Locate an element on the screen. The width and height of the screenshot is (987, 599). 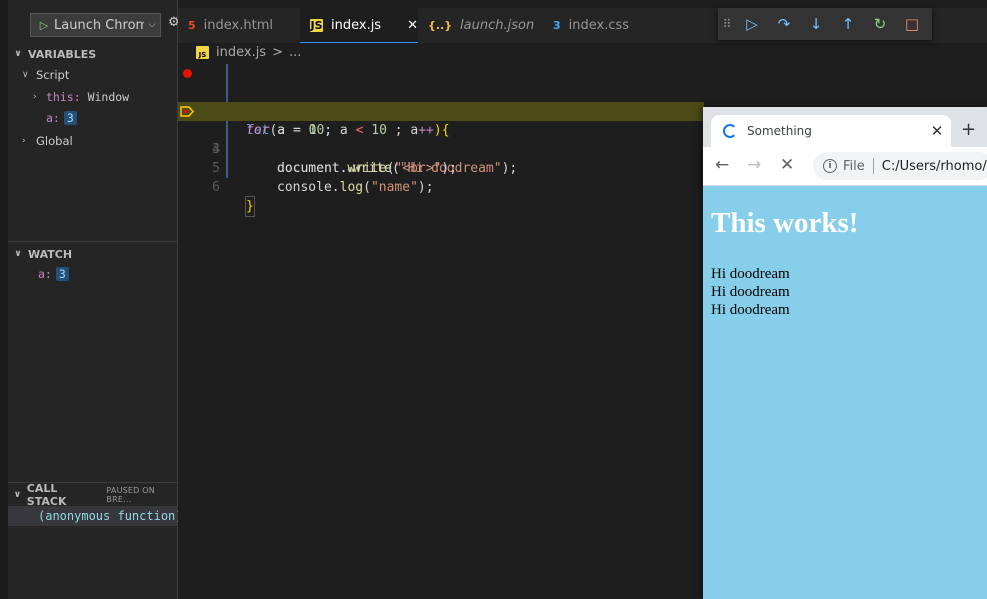
stop-icon: □ is located at coordinates (912, 24).